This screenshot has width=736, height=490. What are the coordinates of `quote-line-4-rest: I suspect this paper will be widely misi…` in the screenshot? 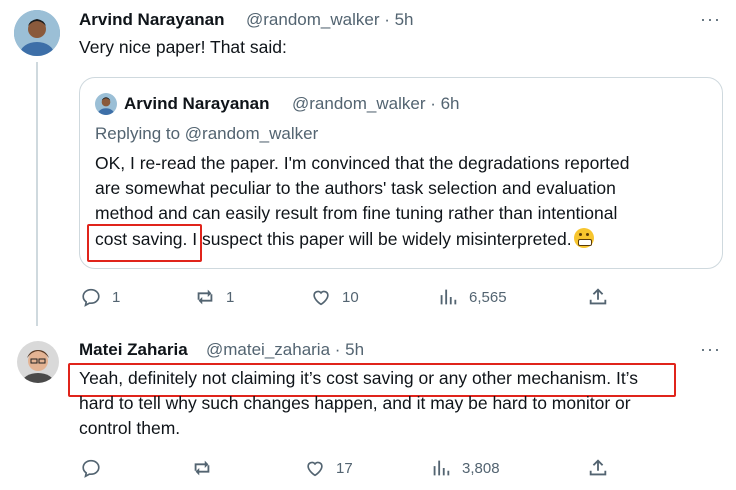 It's located at (379, 239).